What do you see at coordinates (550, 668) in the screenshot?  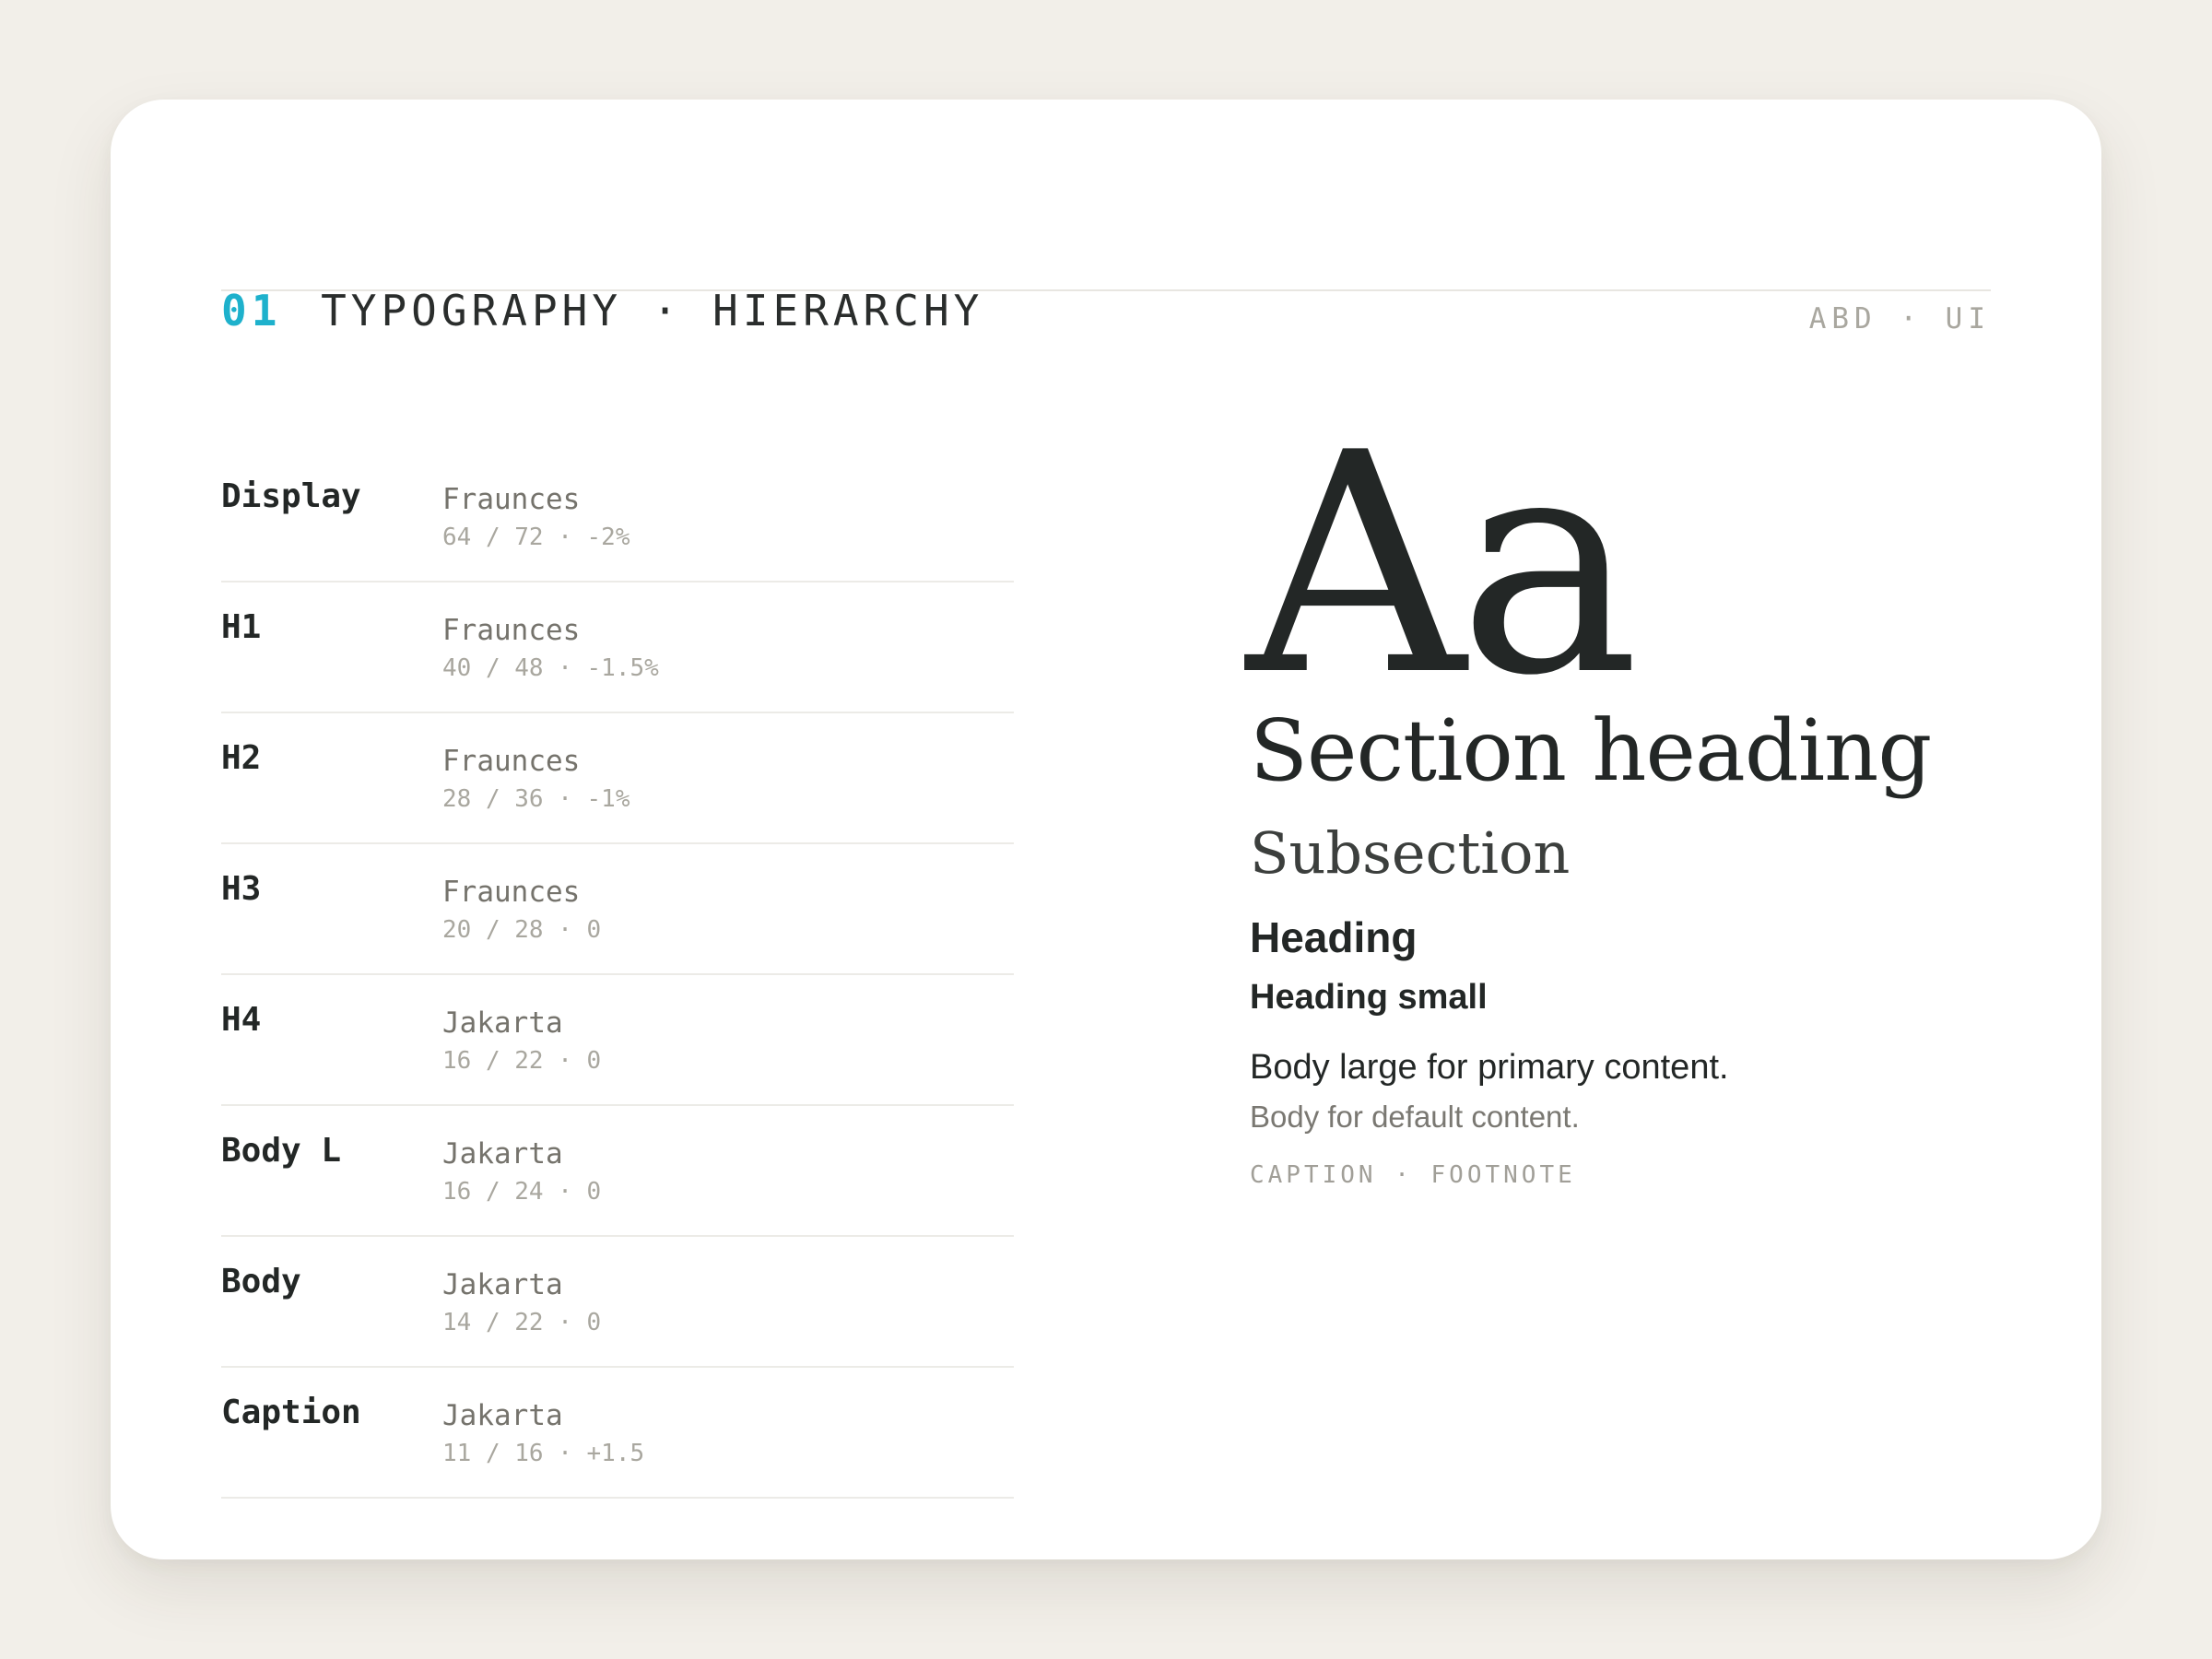 I see `style-metrics: 40 / 48 · -1.5%` at bounding box center [550, 668].